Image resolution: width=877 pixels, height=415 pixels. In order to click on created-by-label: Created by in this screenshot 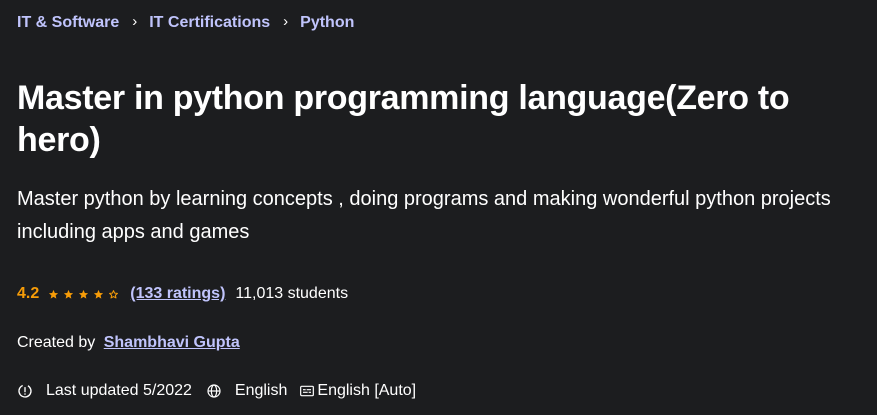, I will do `click(56, 342)`.